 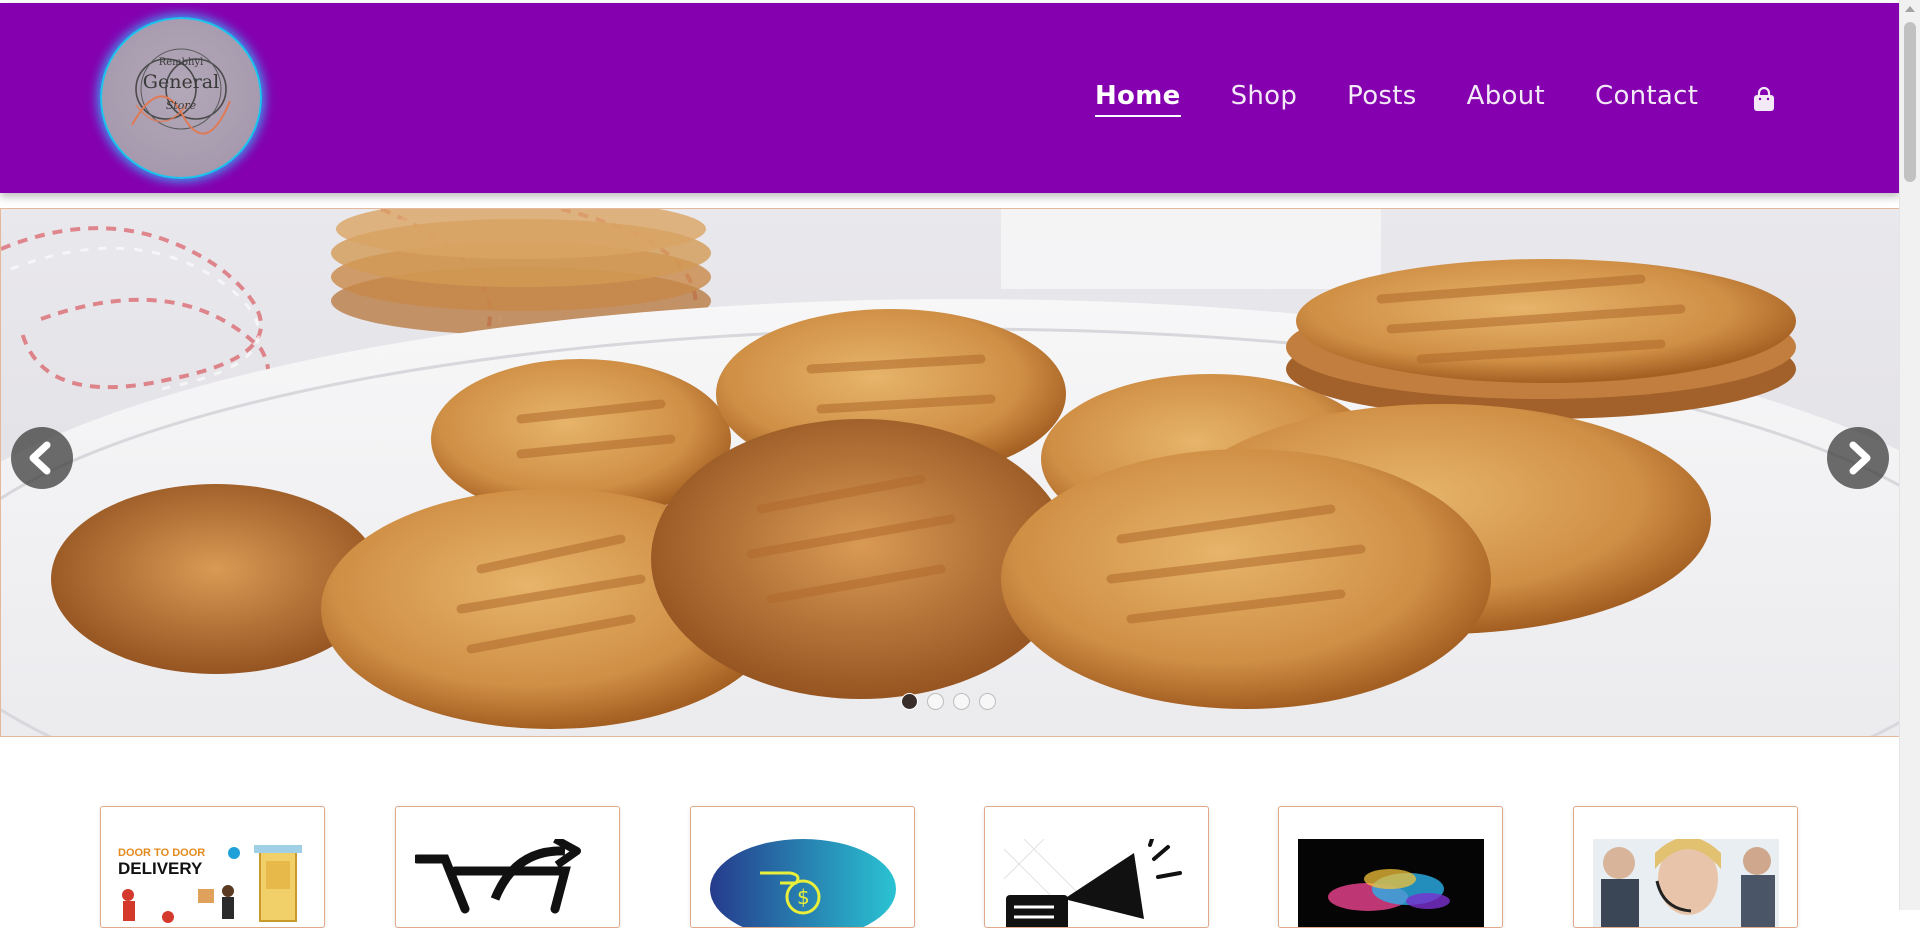 I want to click on nav-posts: Posts, so click(x=1381, y=96).